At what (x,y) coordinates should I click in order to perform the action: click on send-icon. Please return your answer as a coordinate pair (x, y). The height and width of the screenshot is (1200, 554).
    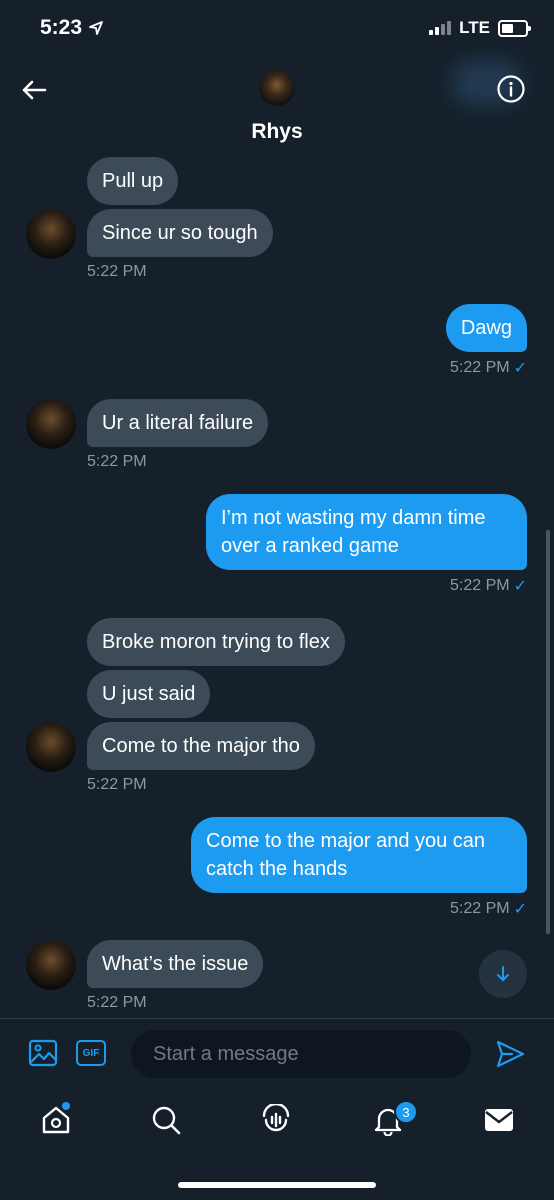
    Looking at the image, I should click on (510, 1054).